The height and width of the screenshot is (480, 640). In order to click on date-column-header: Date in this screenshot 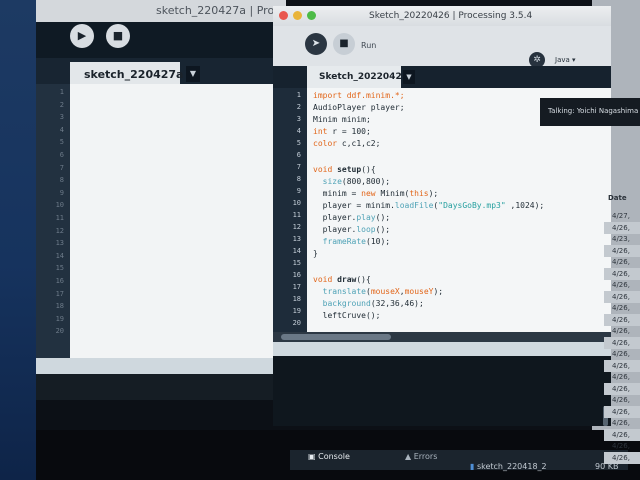, I will do `click(617, 198)`.